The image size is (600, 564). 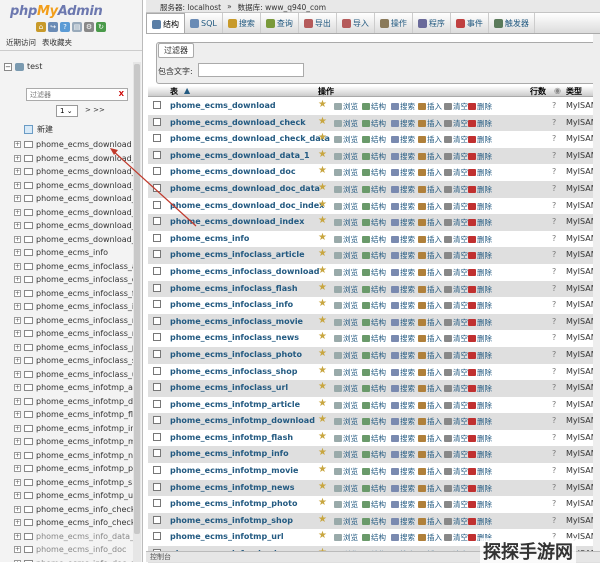 I want to click on tree-item-label: phome_ecms_infotmp_ne, so click(x=87, y=455).